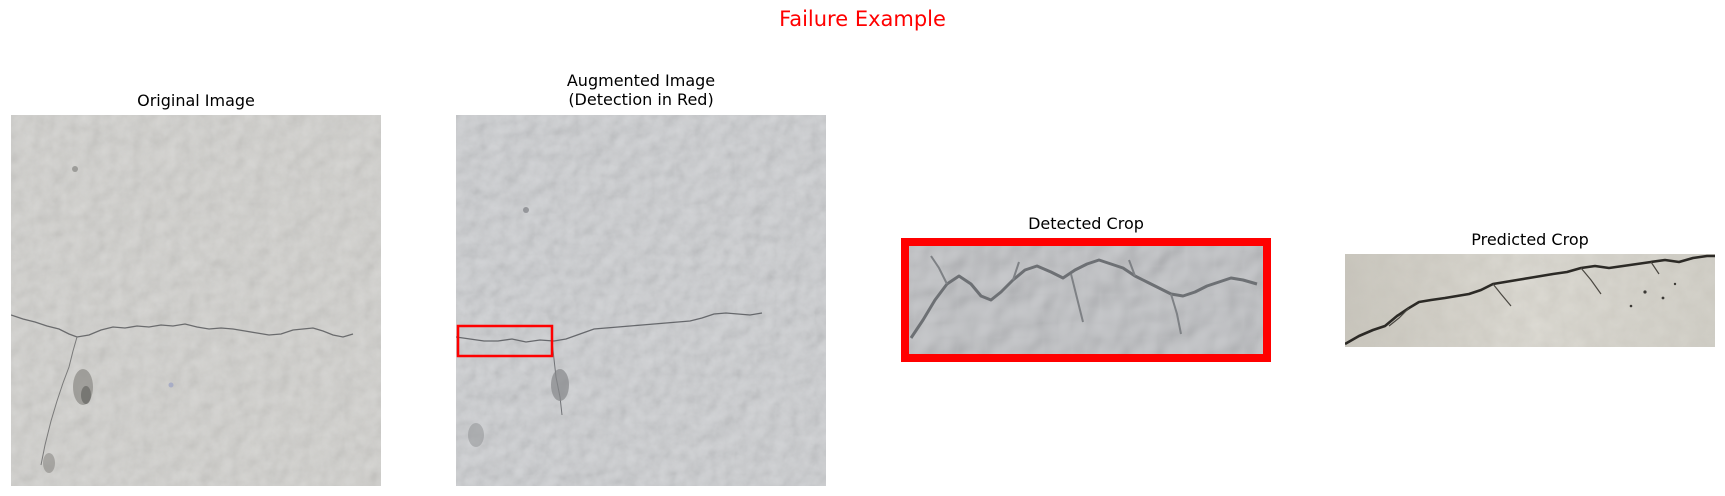  Describe the element at coordinates (641, 90) in the screenshot. I see `panel-title-augmented: Augmented Image (Detection in Red)` at that location.